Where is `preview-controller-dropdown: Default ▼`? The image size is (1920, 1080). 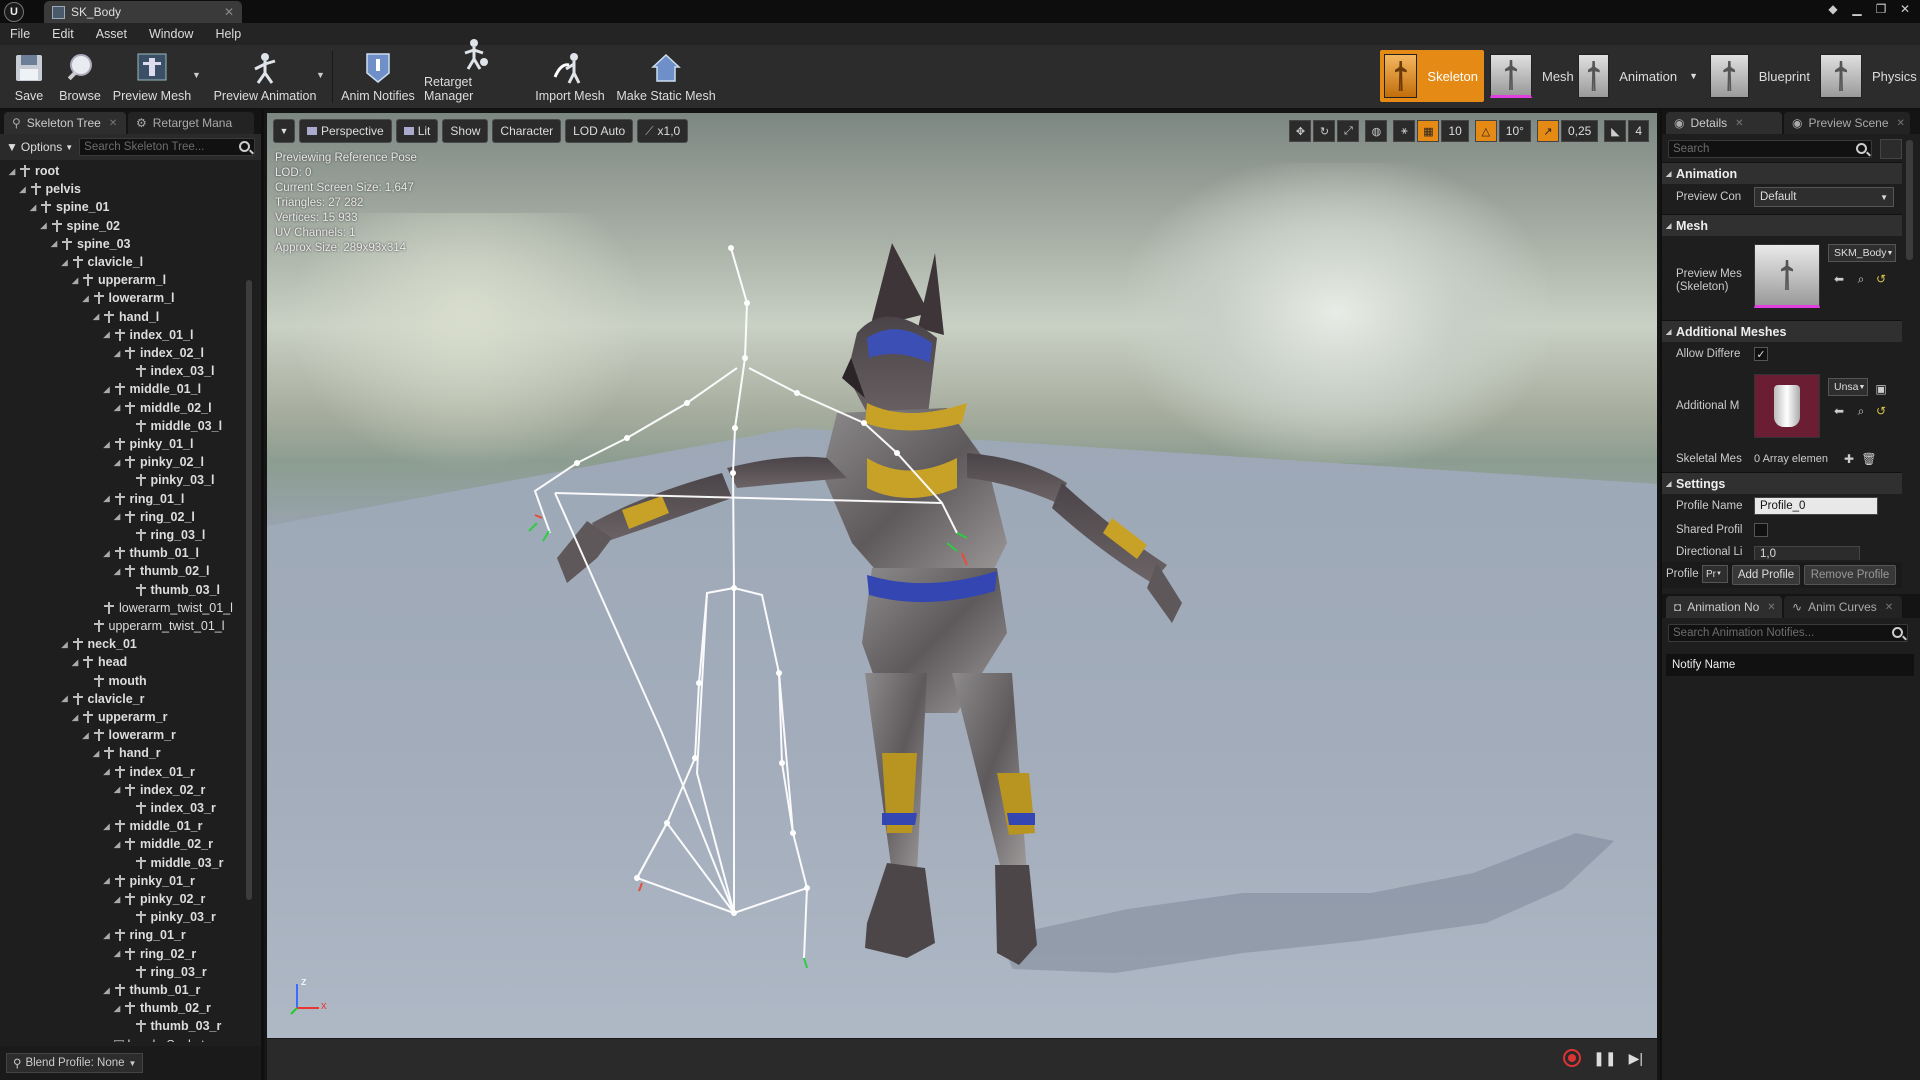 preview-controller-dropdown: Default ▼ is located at coordinates (1824, 197).